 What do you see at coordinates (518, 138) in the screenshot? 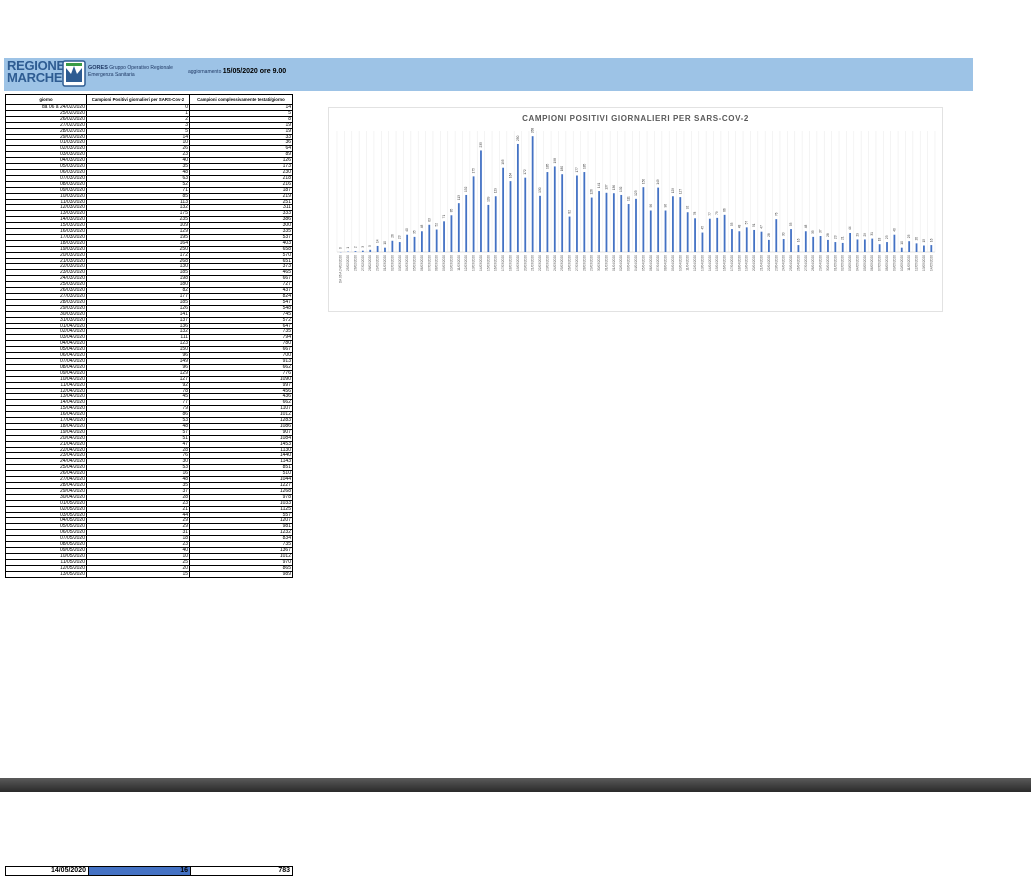
I see `data-label: 250` at bounding box center [518, 138].